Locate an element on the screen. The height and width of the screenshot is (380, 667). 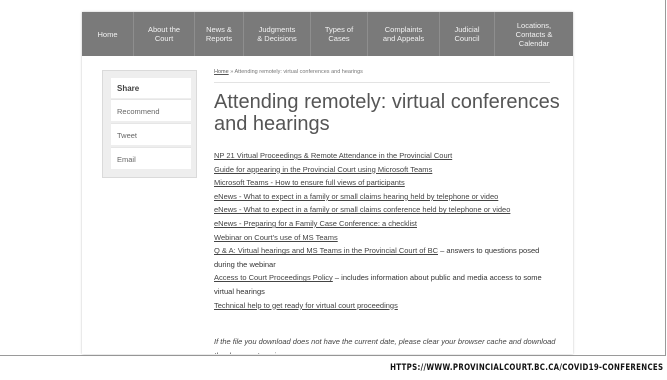
link-webinar: Webinar on Court's use of MS Teams is located at coordinates (276, 237).